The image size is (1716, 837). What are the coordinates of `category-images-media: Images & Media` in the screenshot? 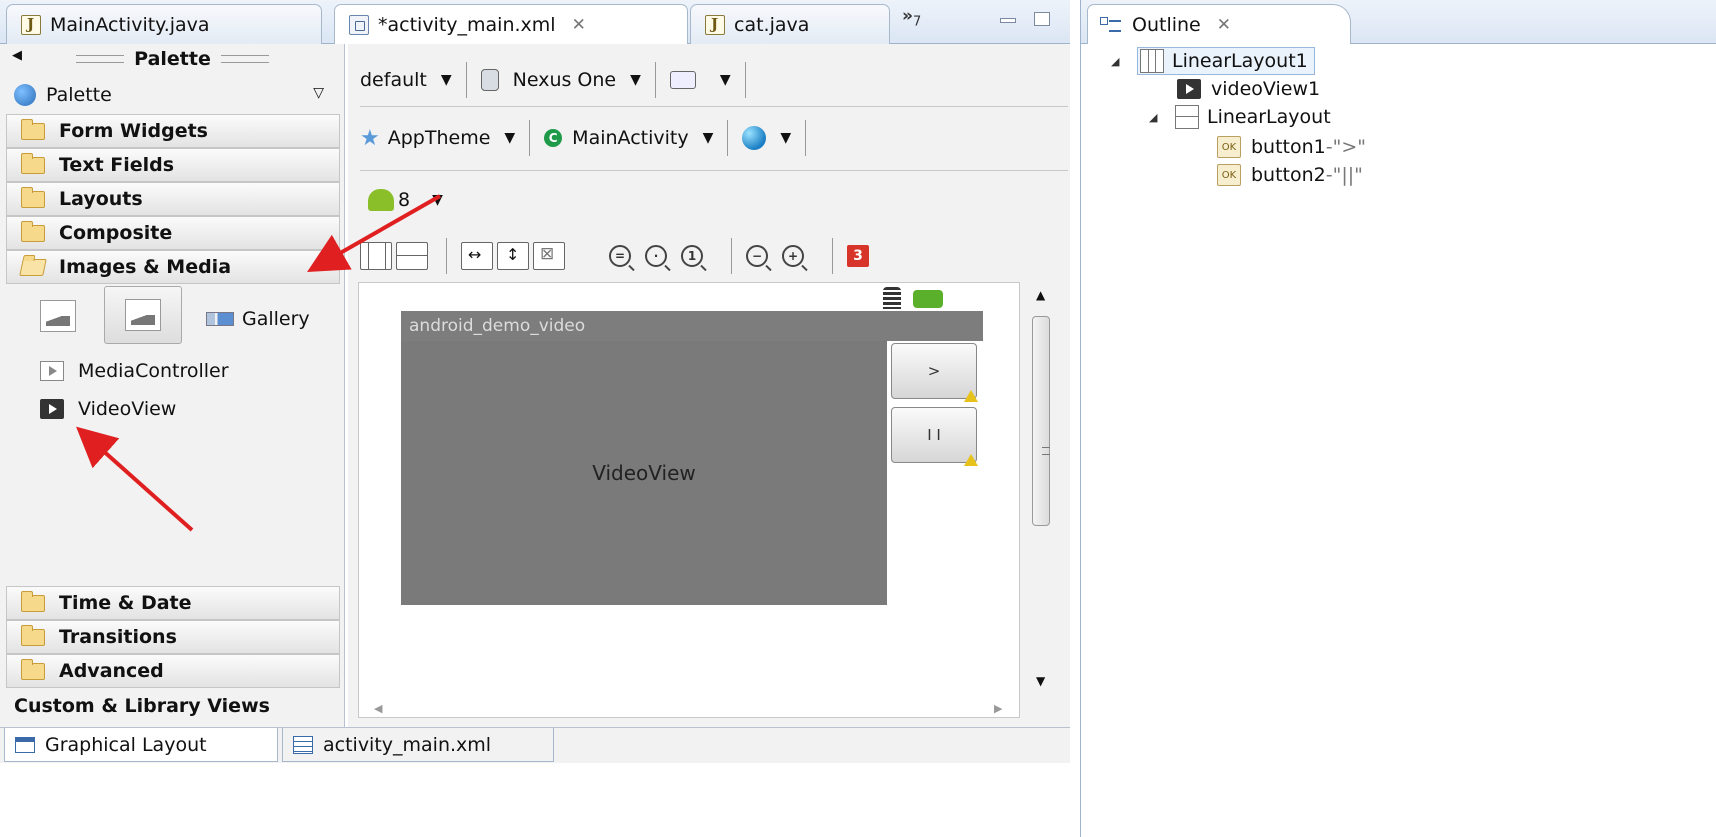 It's located at (173, 267).